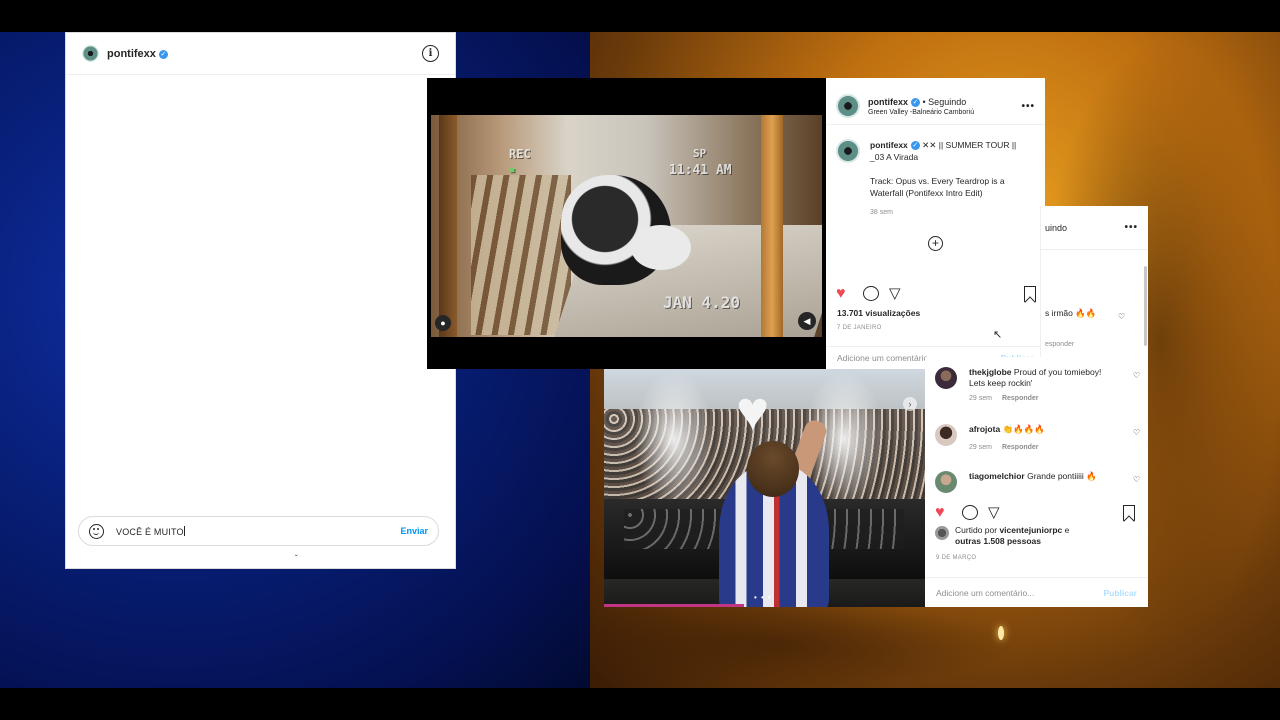 Image resolution: width=1280 pixels, height=720 pixels. What do you see at coordinates (1030, 530) in the screenshot?
I see `liked-by-user: vicentejuniorpc` at bounding box center [1030, 530].